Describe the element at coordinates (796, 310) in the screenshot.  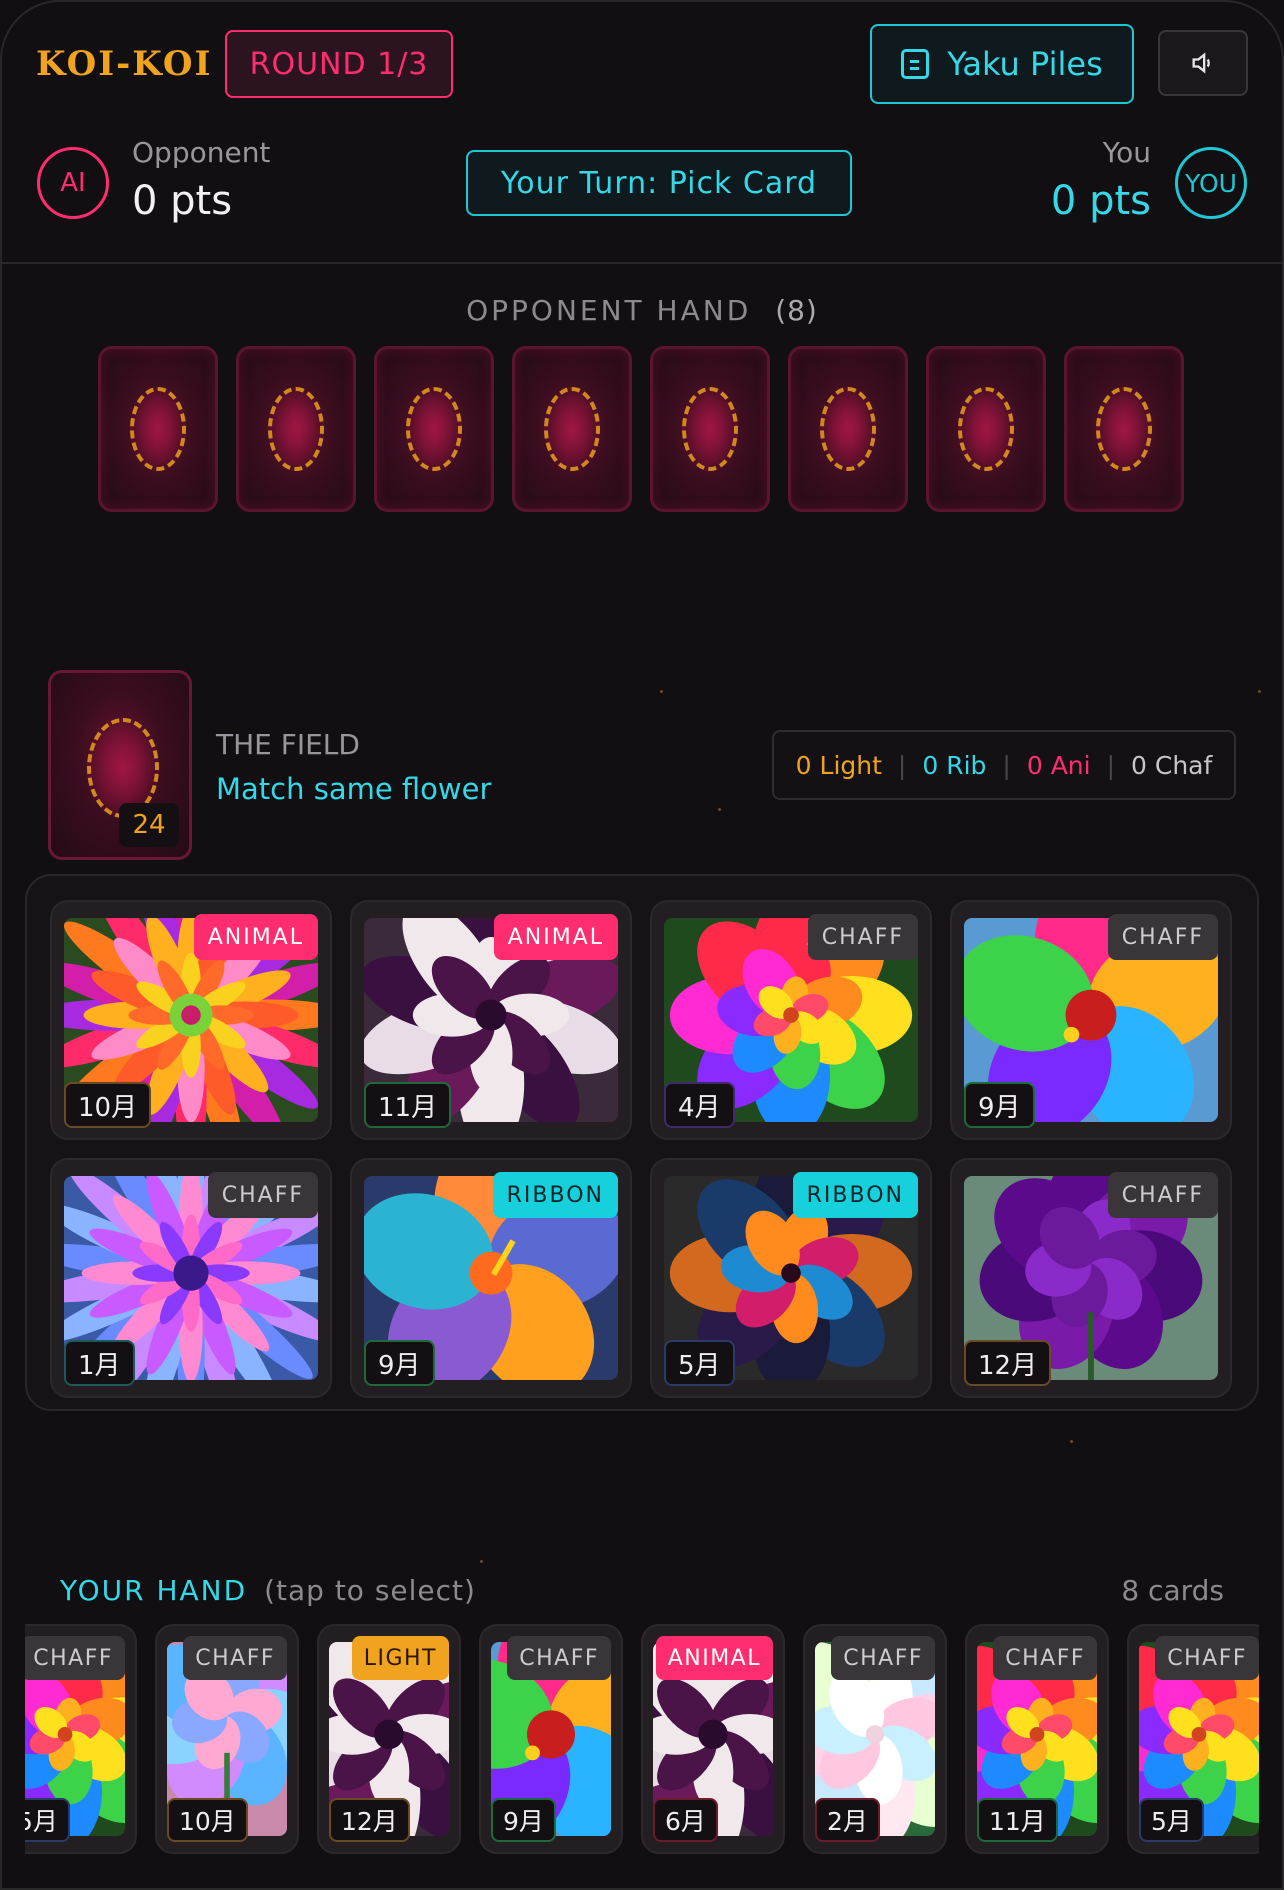
I see `opponent-hand-count: (8)` at that location.